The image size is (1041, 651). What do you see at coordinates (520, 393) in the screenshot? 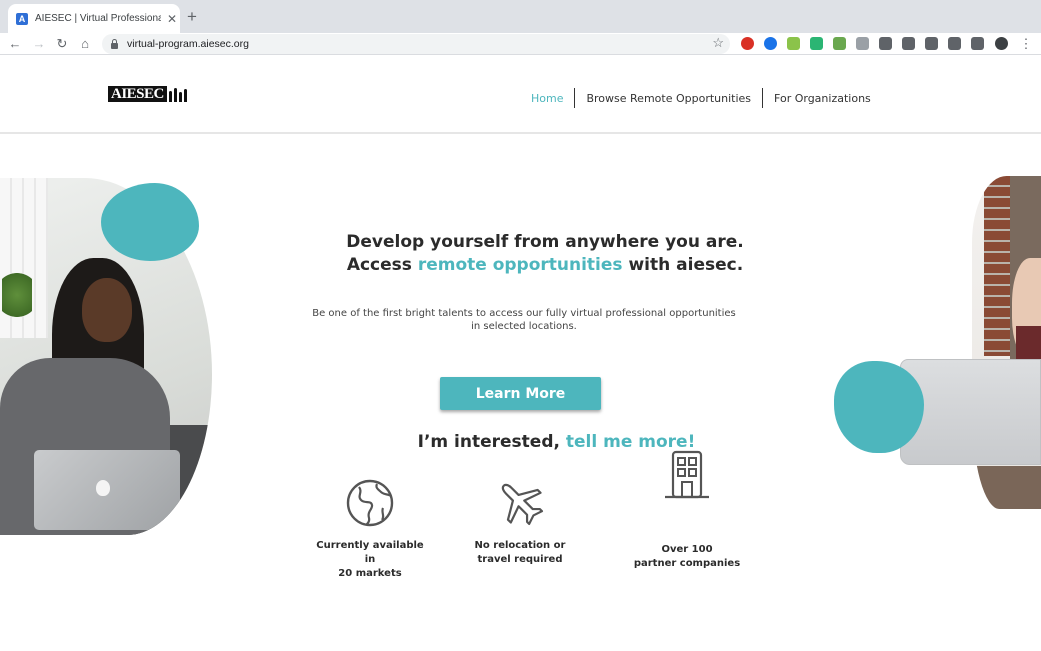
I see `learn-more-button: Learn More` at bounding box center [520, 393].